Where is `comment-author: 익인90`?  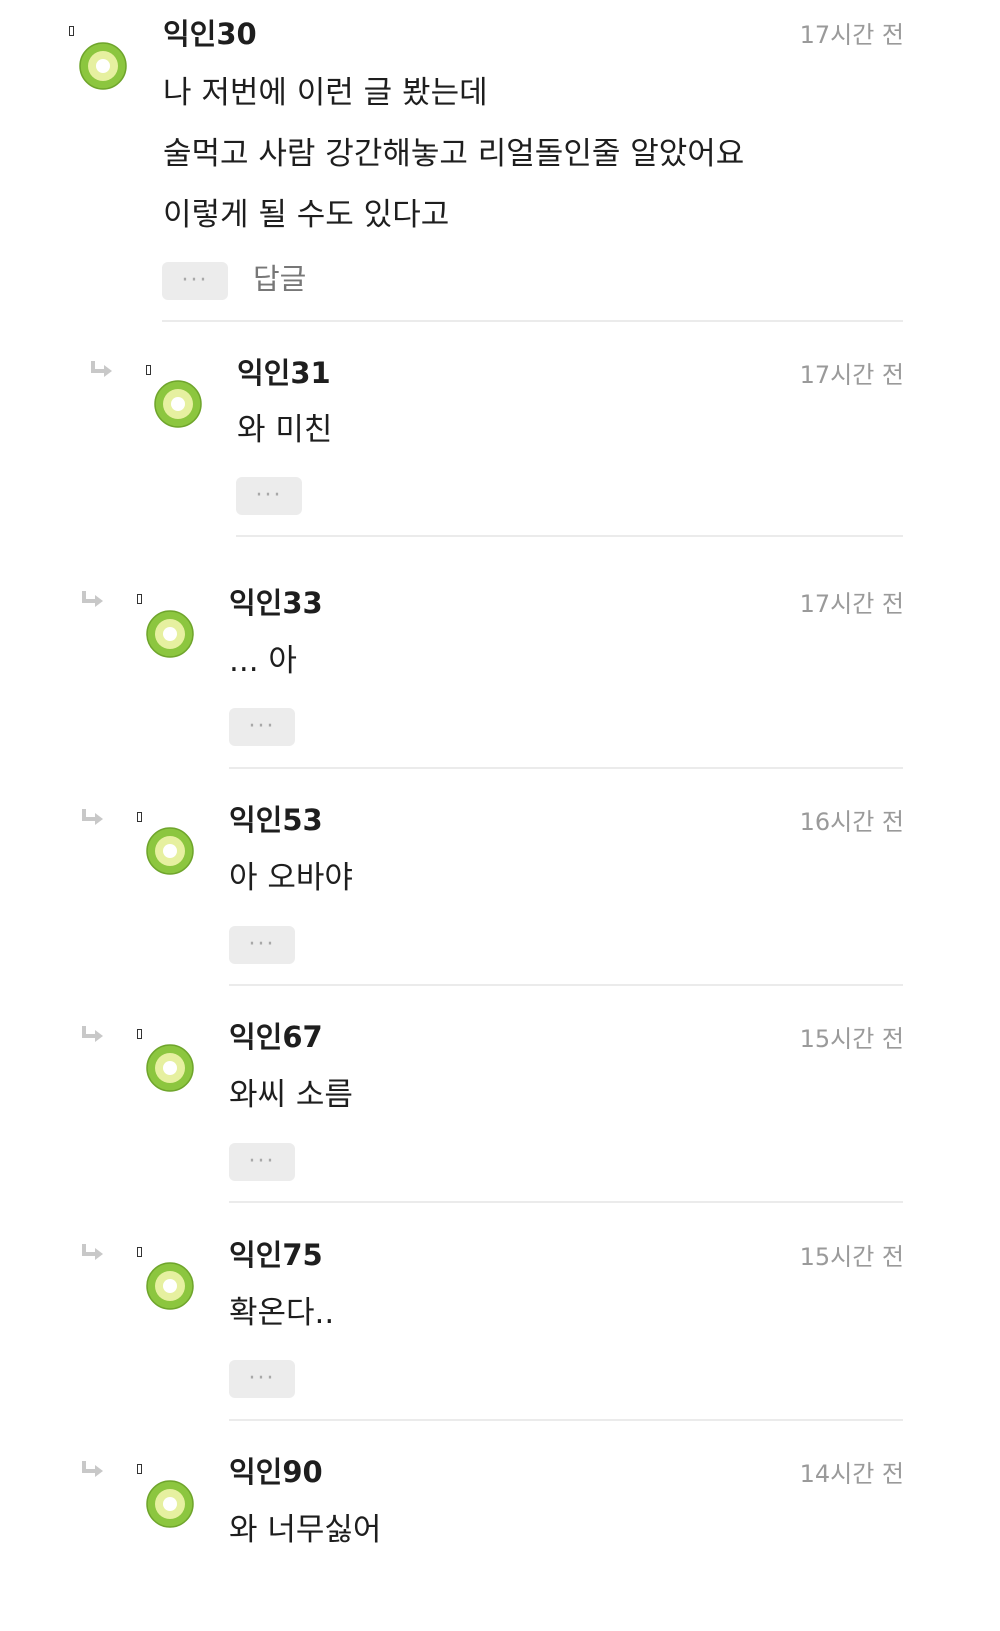 comment-author: 익인90 is located at coordinates (276, 1472).